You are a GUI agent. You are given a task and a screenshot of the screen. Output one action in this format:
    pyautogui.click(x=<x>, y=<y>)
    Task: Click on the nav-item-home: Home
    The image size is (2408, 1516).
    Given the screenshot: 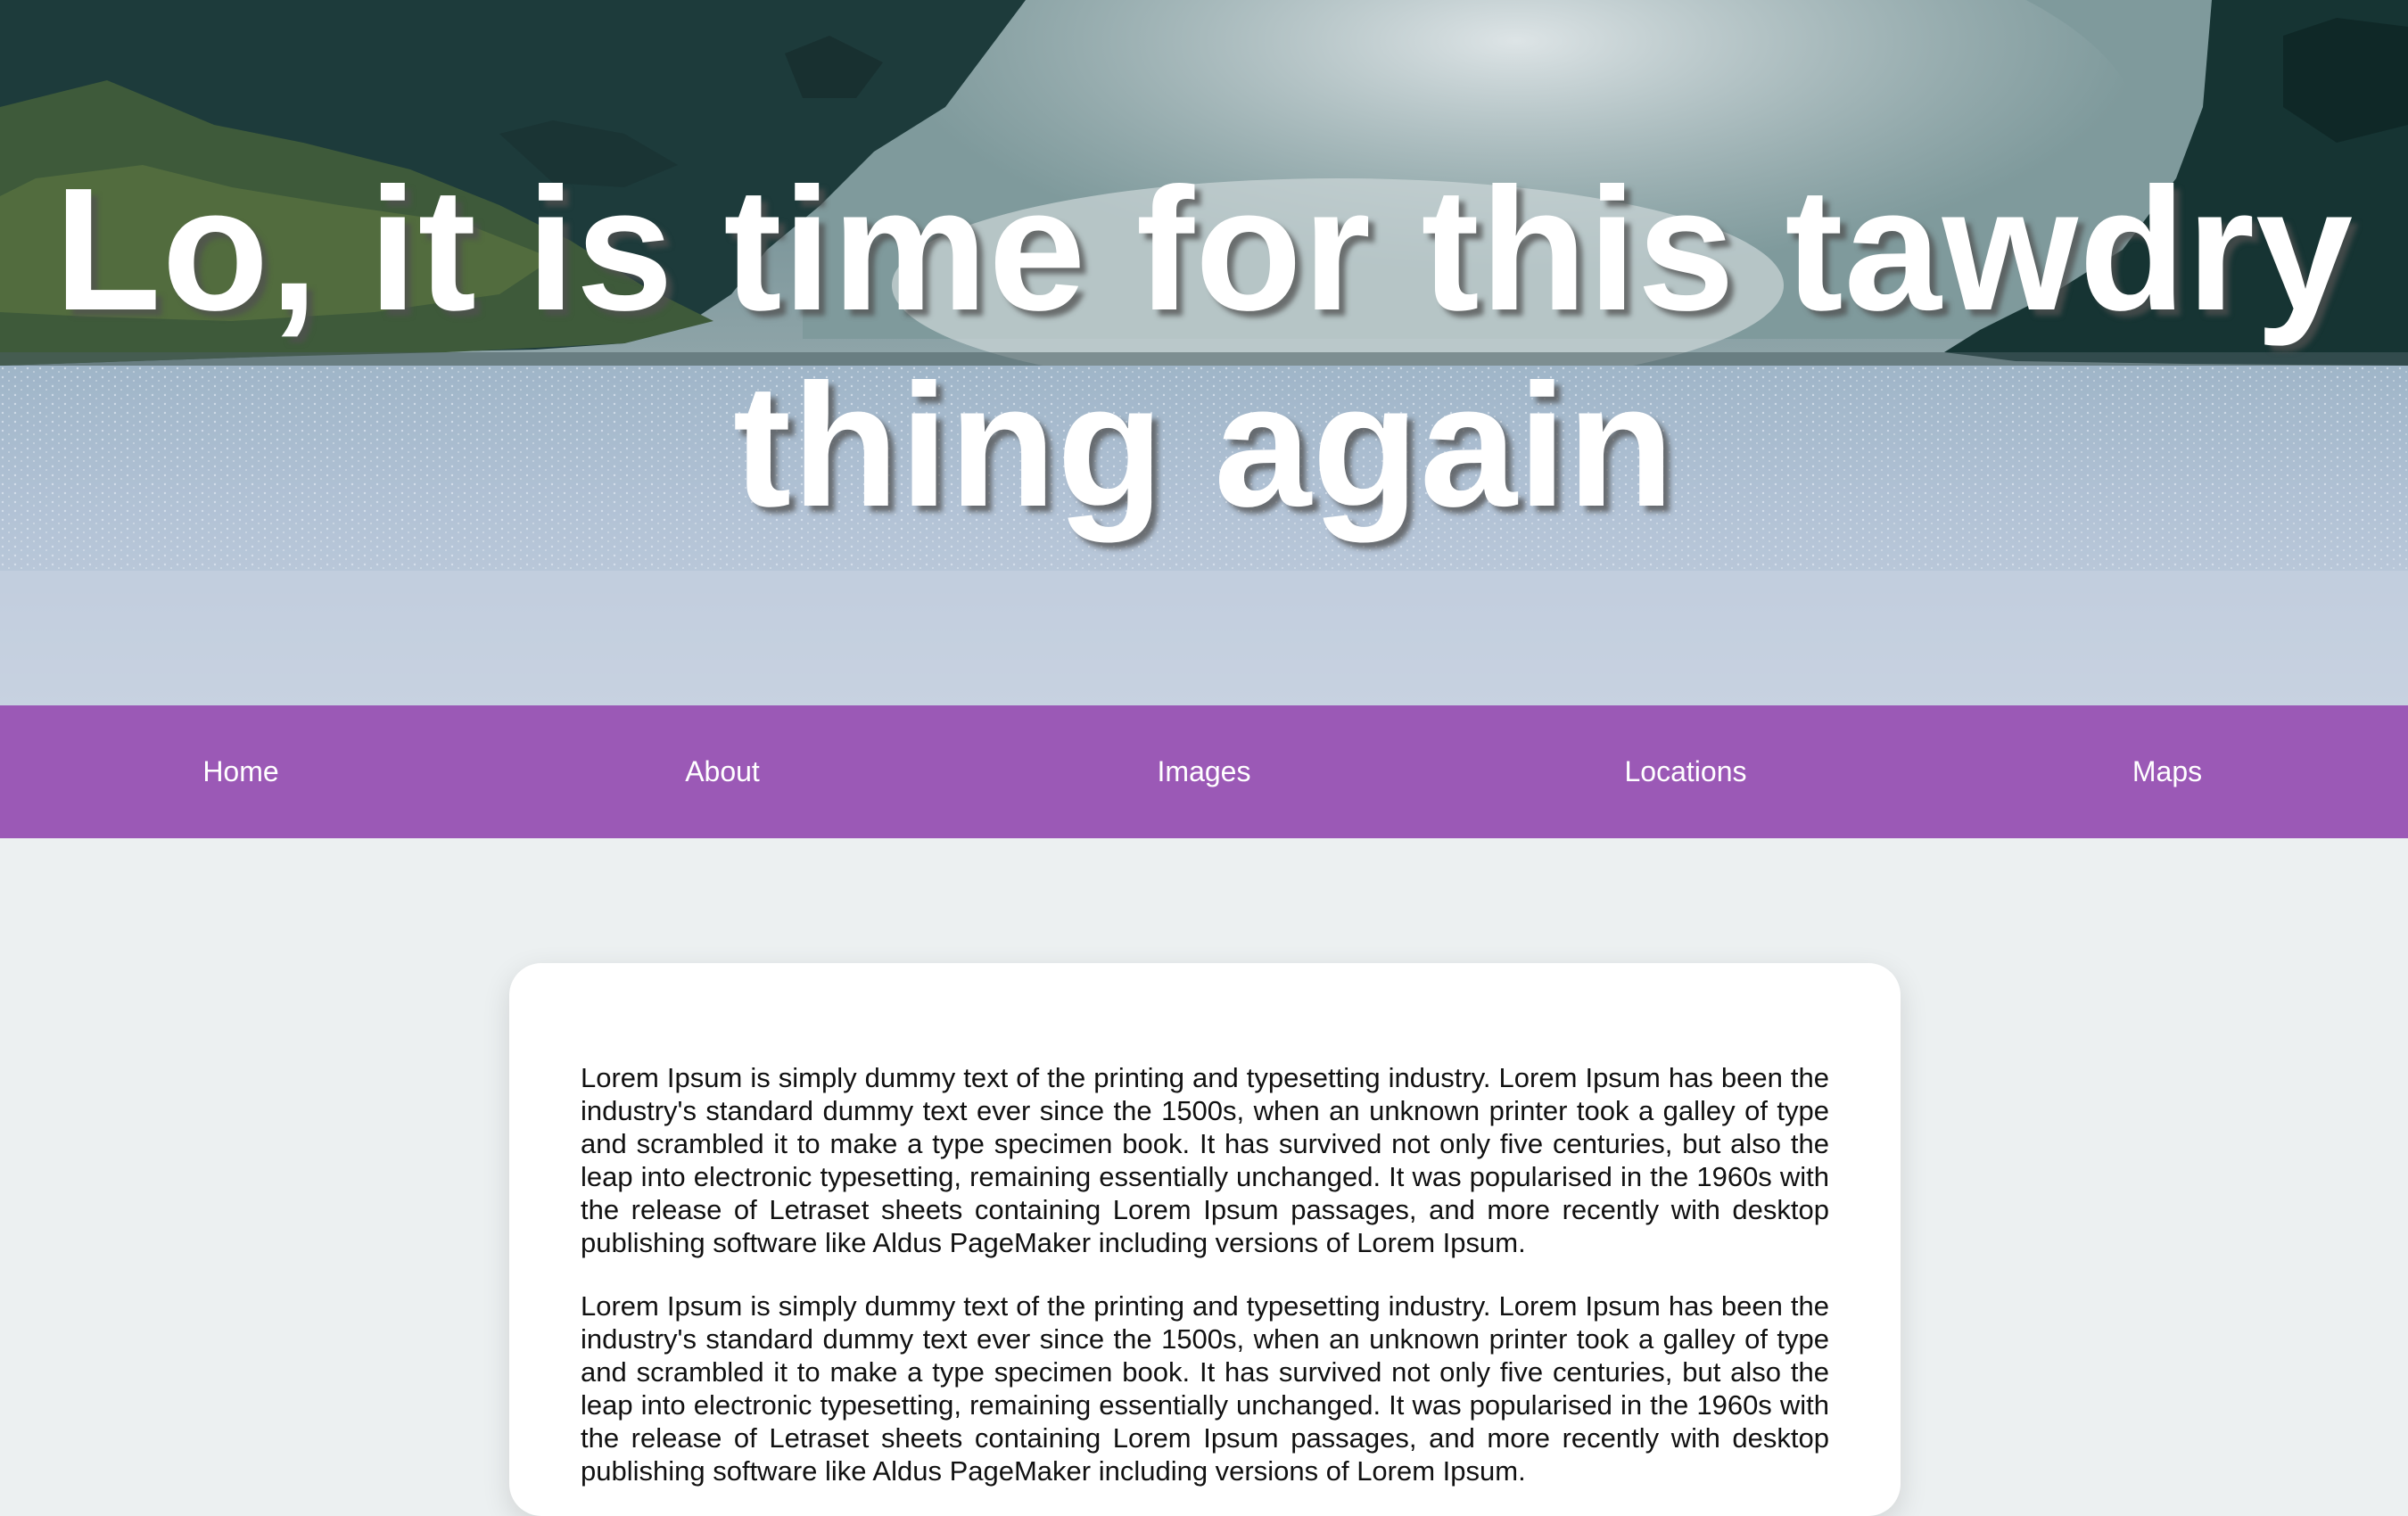 What is the action you would take?
    pyautogui.click(x=241, y=771)
    